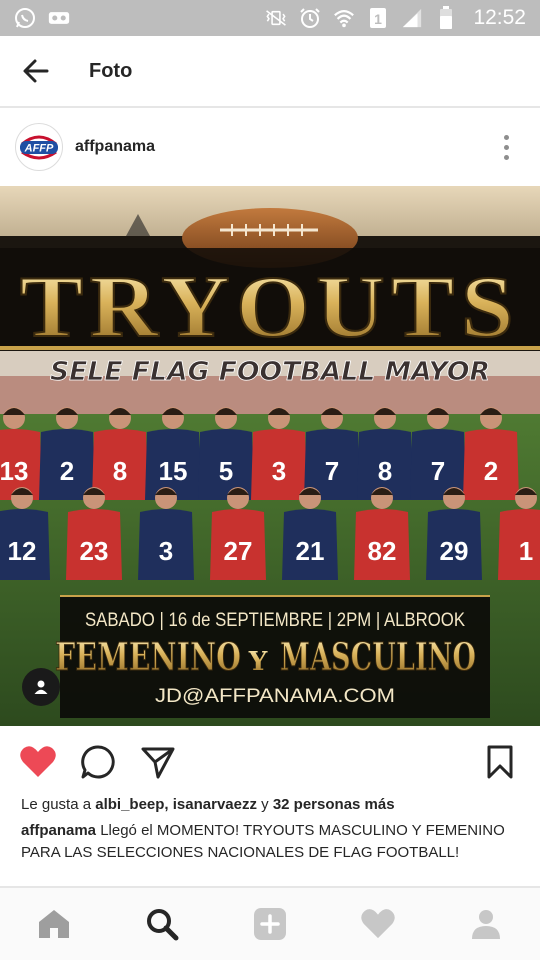  Describe the element at coordinates (98, 762) in the screenshot. I see `comment-icon` at that location.